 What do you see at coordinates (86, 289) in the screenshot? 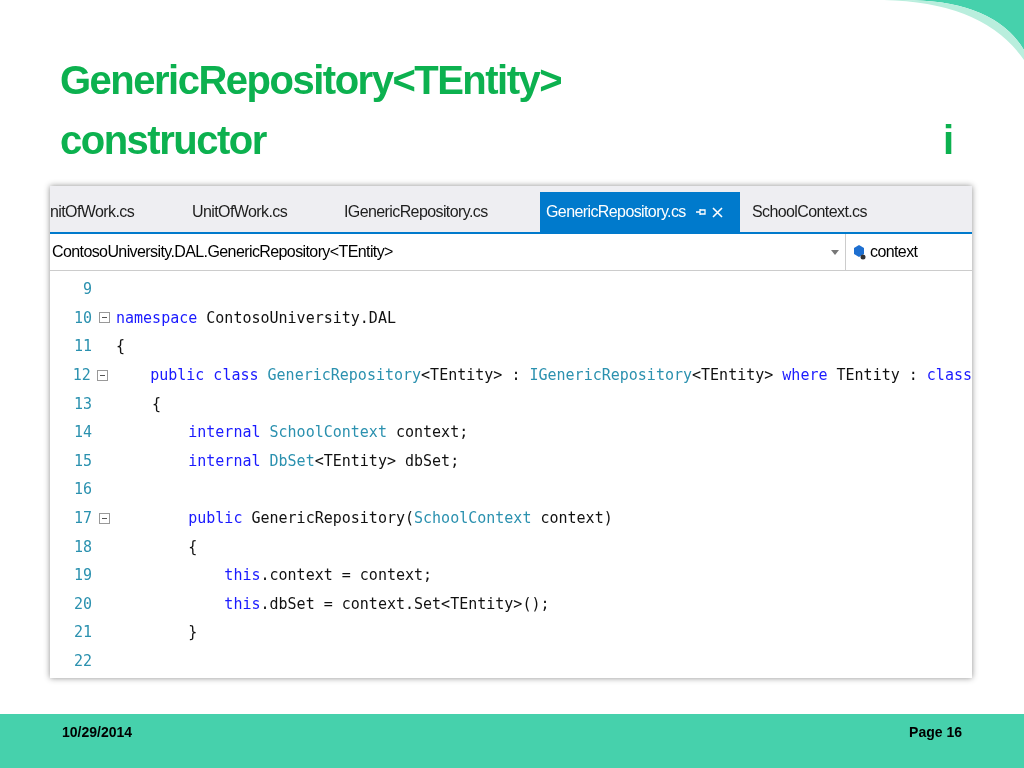
I see `line-number: 9` at bounding box center [86, 289].